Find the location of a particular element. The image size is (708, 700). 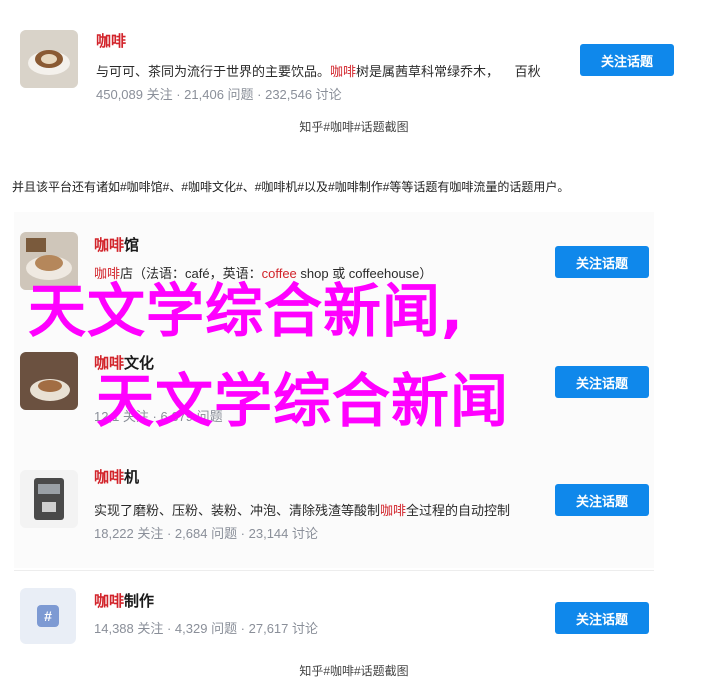

topic-title: 咖啡制作 is located at coordinates (124, 600).